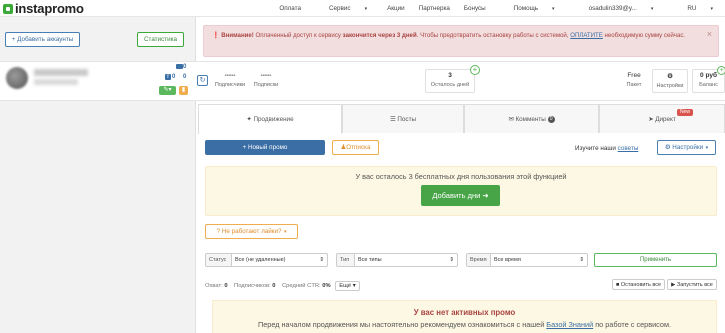 The image size is (725, 333). I want to click on nav-item-bonuses: Бонусы, so click(475, 8).